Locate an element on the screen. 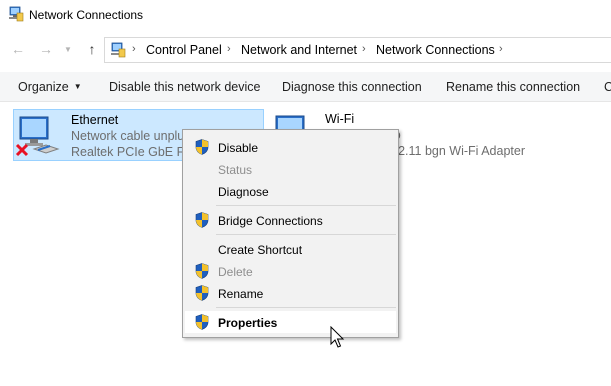  menu-item-bridge-connections: Bridge Connections is located at coordinates (290, 220).